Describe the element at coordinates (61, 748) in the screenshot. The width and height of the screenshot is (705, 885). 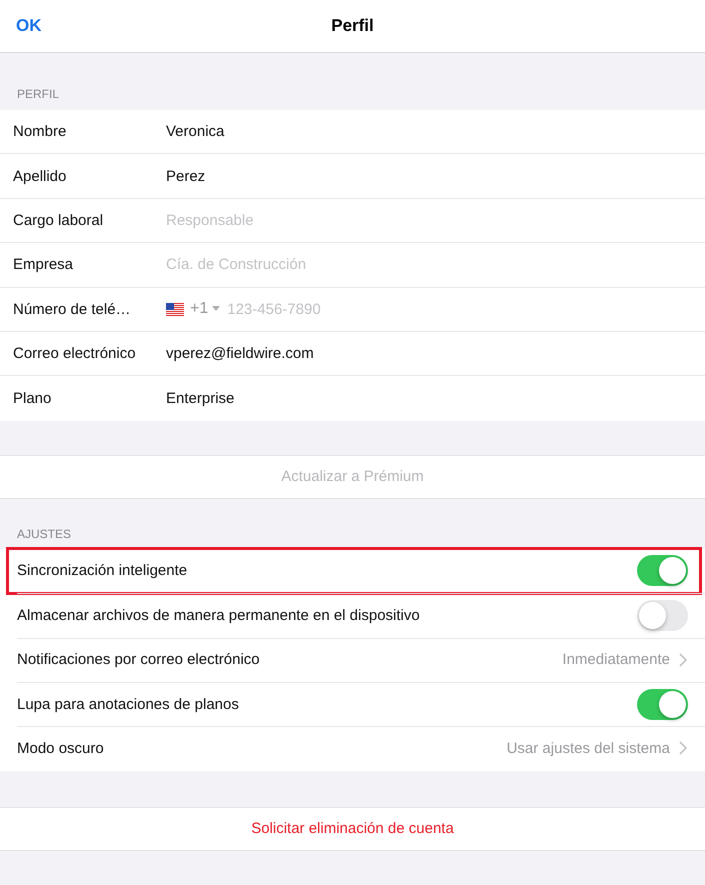
I see `setting-label: Modo oscuro` at that location.